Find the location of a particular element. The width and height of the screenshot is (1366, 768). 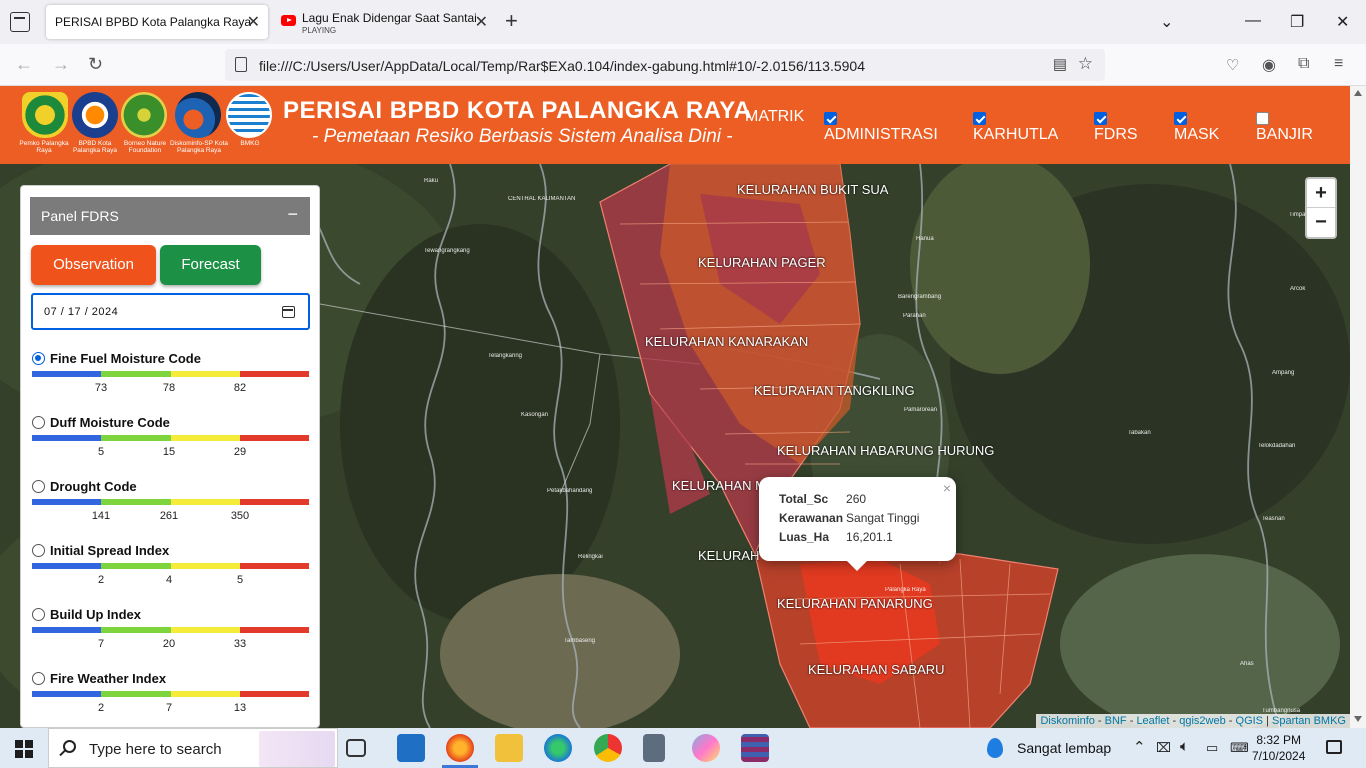

attribution-link: QGIS is located at coordinates (1250, 721).